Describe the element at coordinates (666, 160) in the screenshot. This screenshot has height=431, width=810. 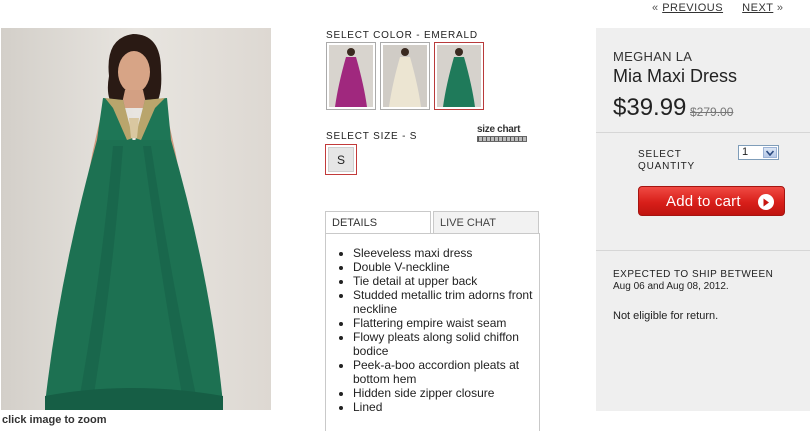
I see `quantity-label: SELECT QUANTITY` at that location.